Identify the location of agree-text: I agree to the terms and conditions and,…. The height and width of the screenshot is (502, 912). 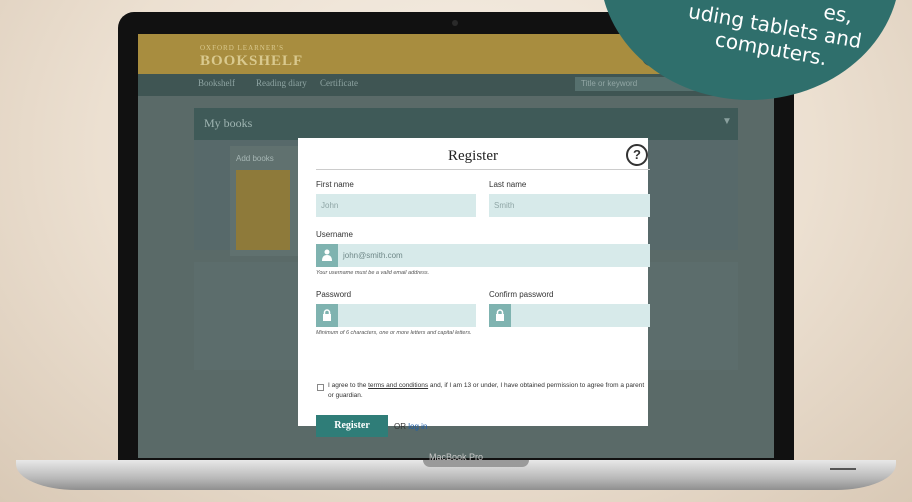
(488, 391).